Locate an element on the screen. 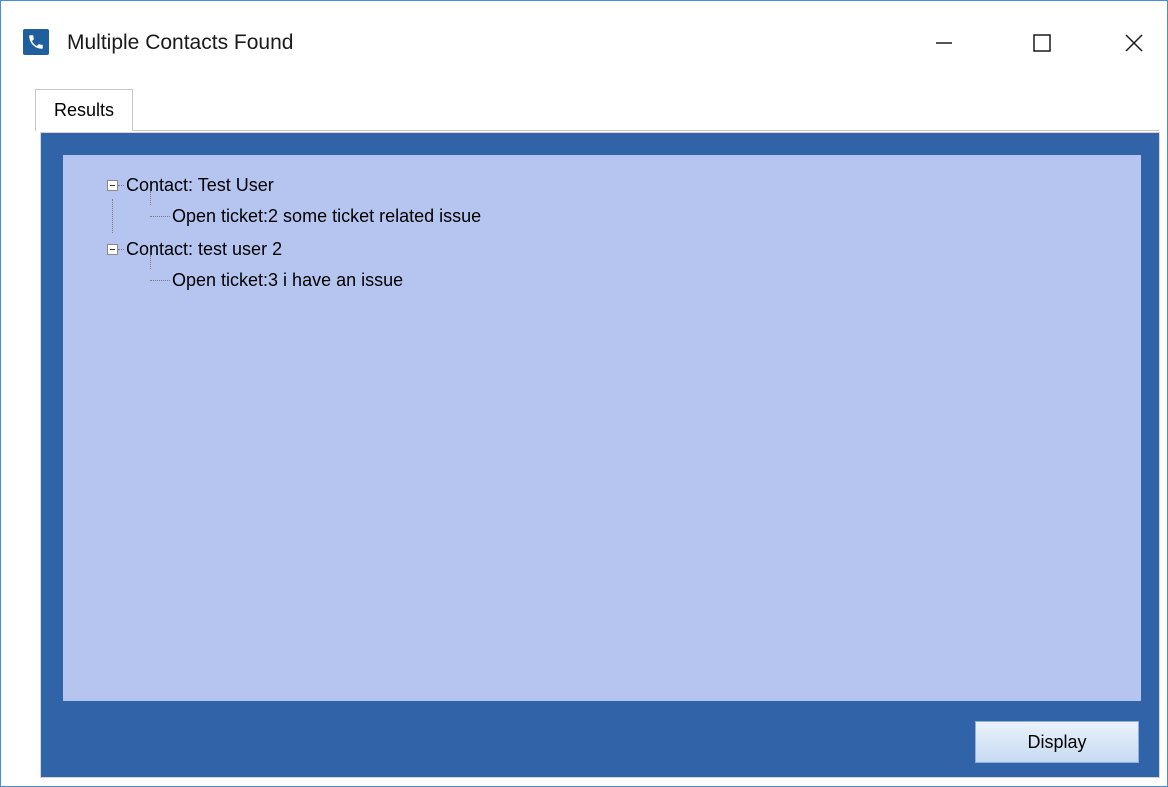 The width and height of the screenshot is (1168, 787). minimize-icon is located at coordinates (944, 43).